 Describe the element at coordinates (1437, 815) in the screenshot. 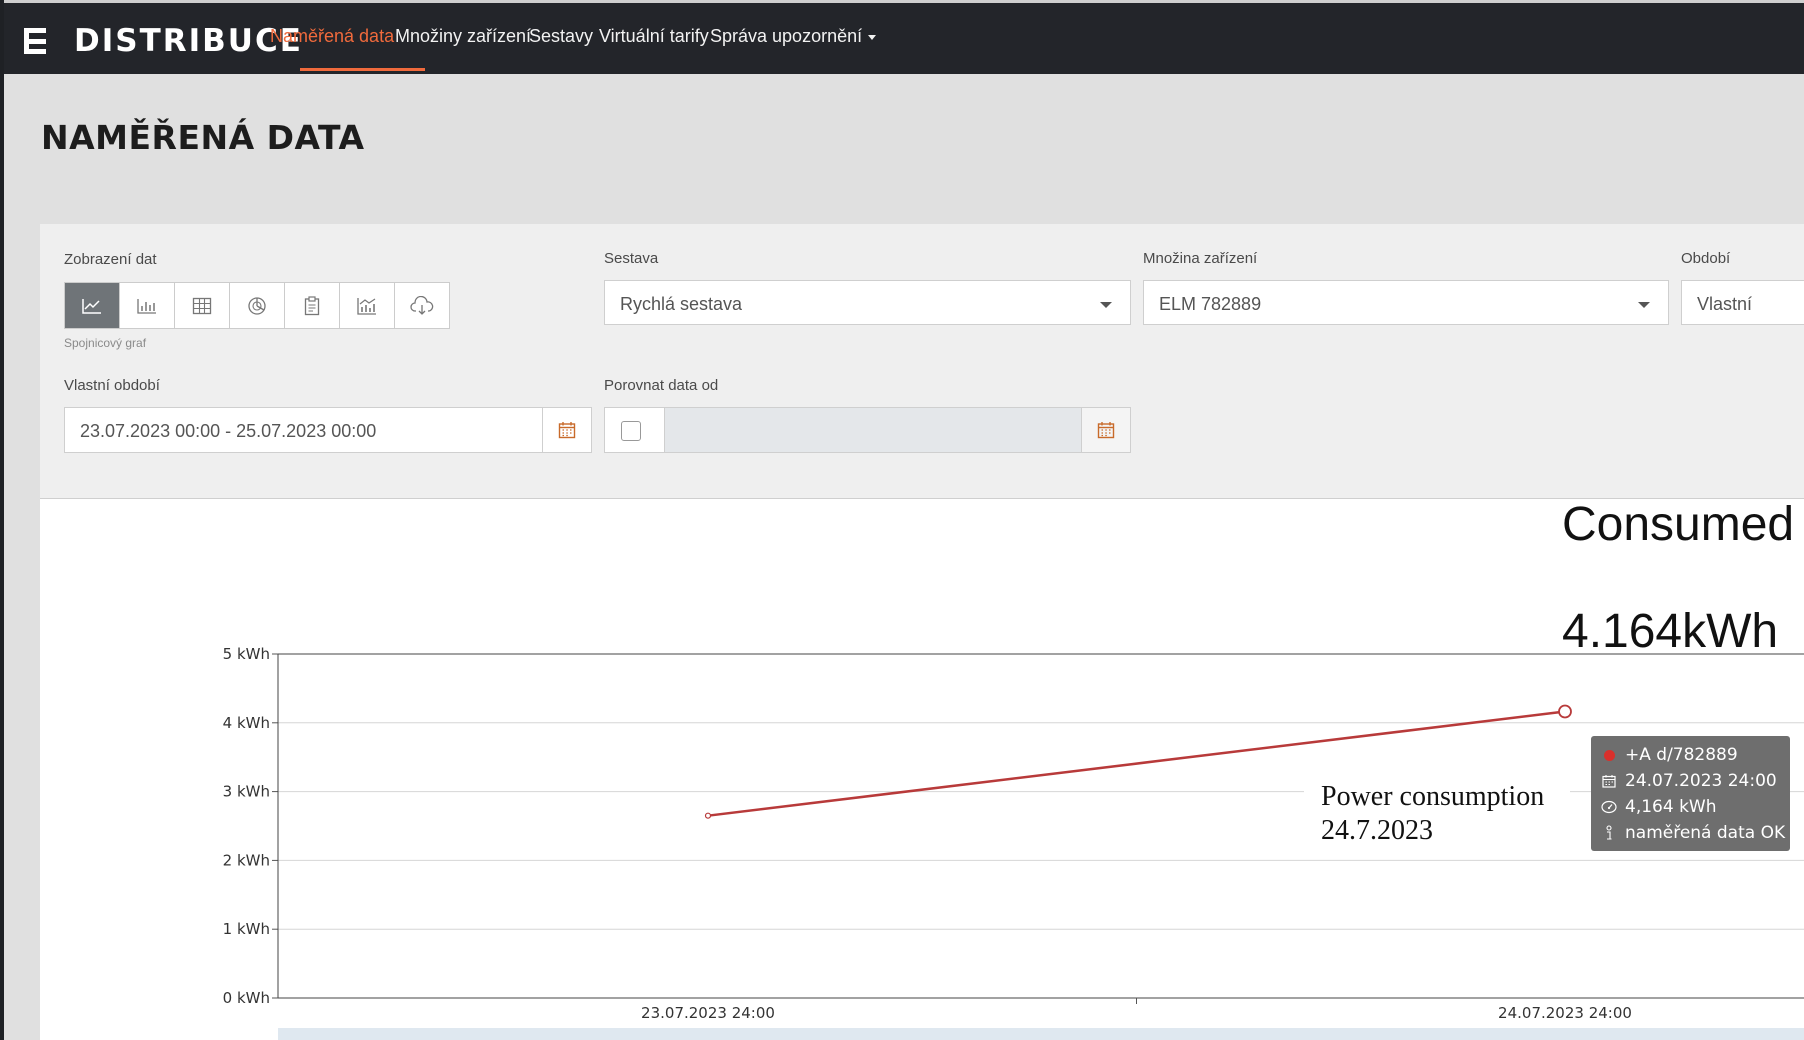

I see `power-consumption-annotation: Power consumption 24.7.2023` at that location.